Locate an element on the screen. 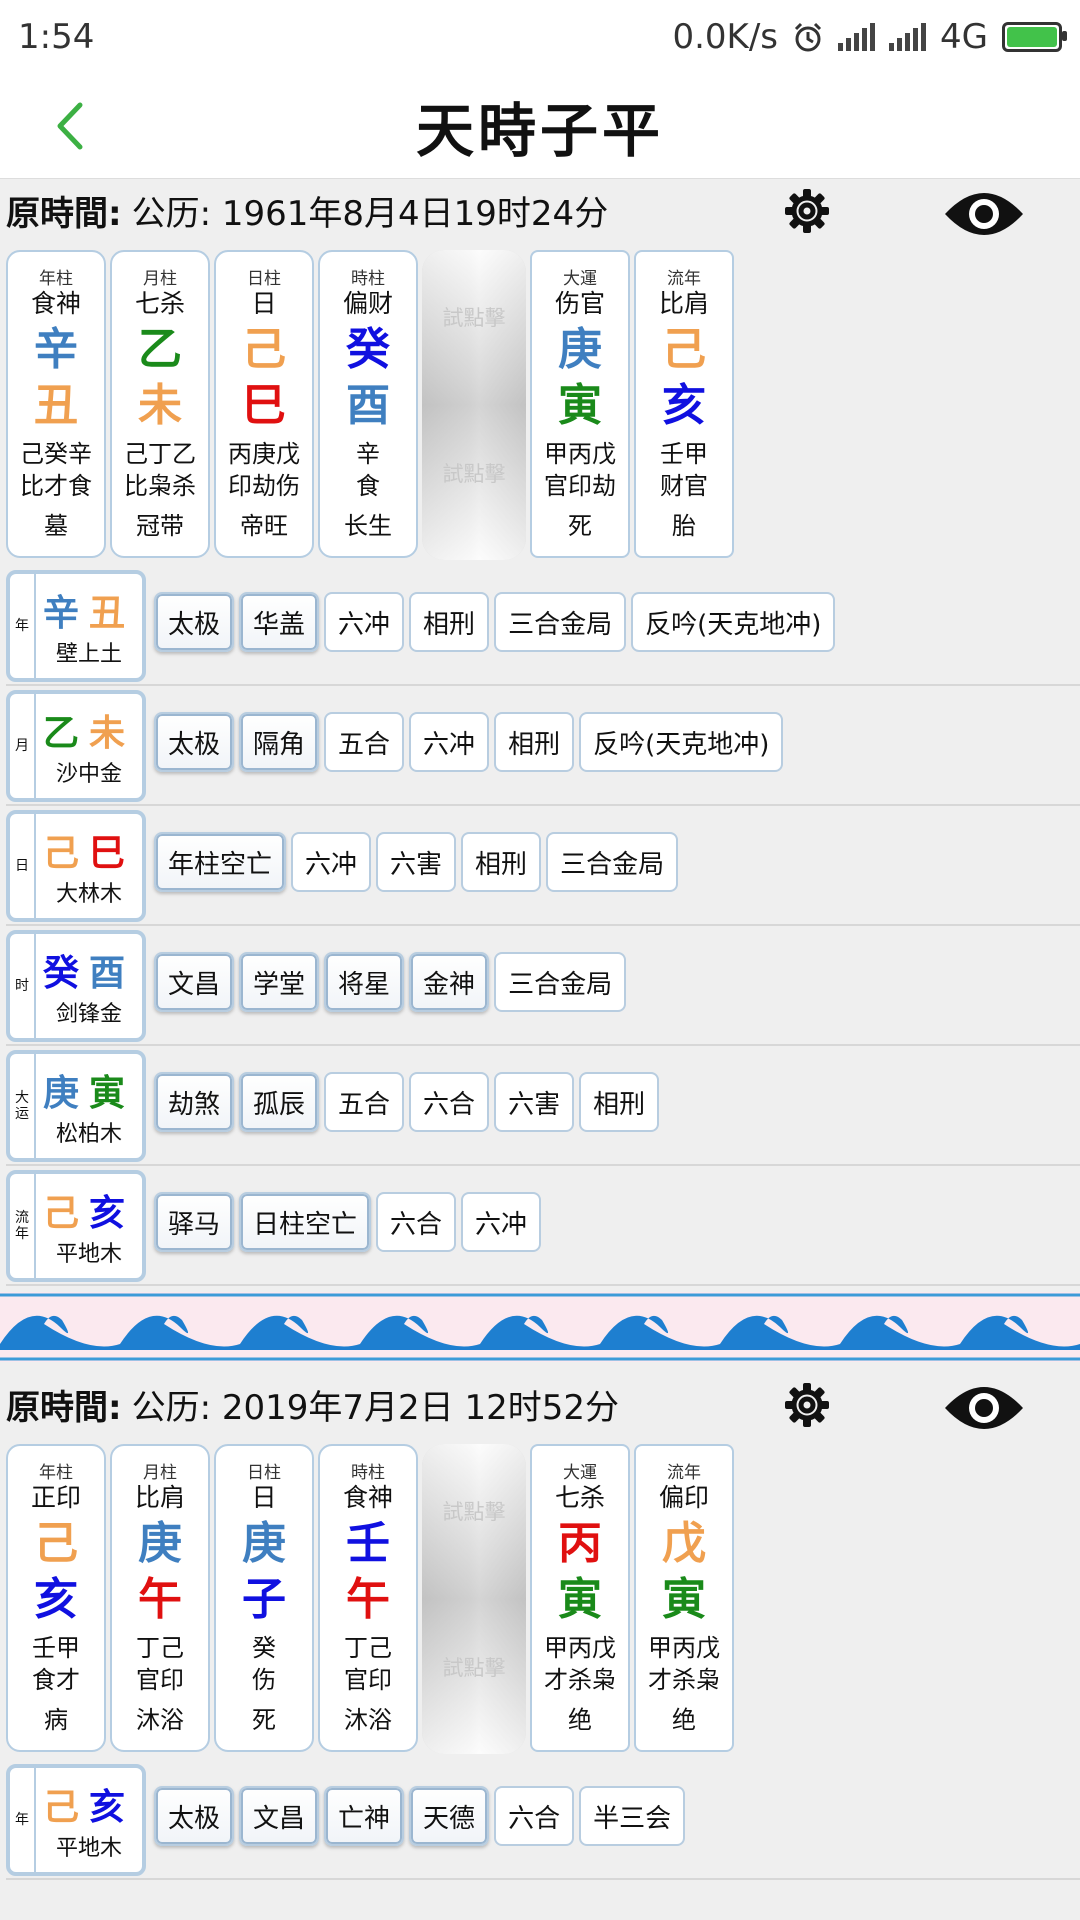 Image resolution: width=1080 pixels, height=1920 pixels. shensha-tag: 亡神 is located at coordinates (364, 1816).